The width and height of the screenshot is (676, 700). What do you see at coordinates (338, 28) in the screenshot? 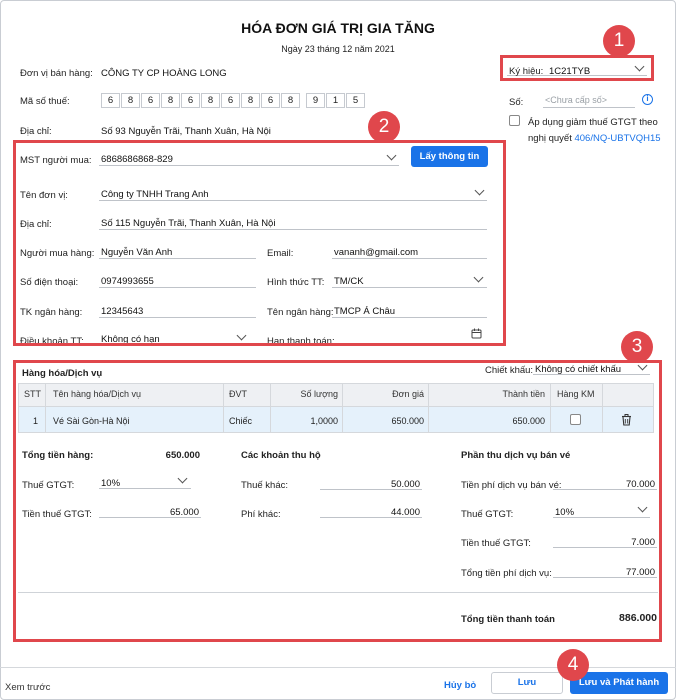
I see `invoice-title: HÓA ĐƠN GIÁ TRỊ GIA TĂNG` at bounding box center [338, 28].